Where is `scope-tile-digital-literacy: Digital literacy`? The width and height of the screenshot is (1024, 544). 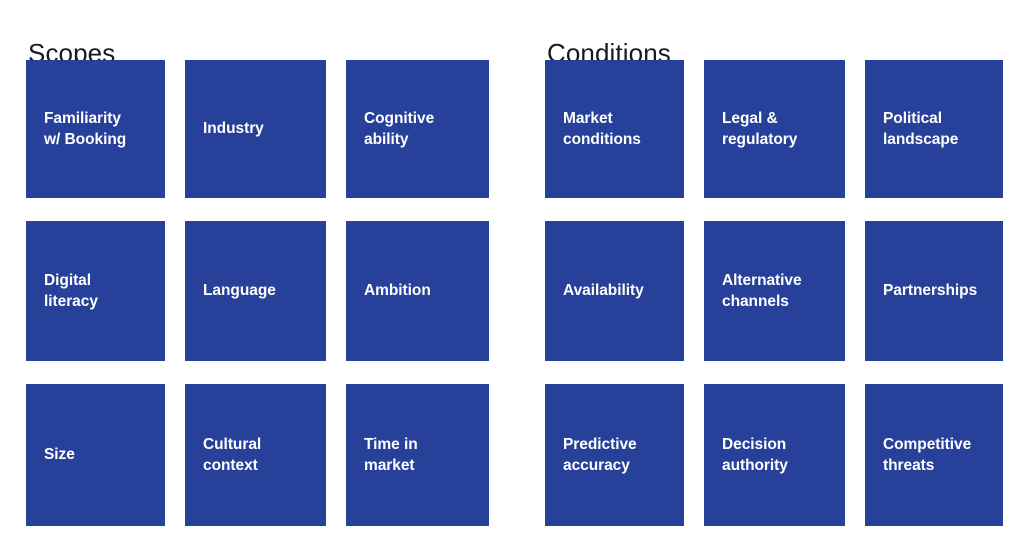 scope-tile-digital-literacy: Digital literacy is located at coordinates (95, 291).